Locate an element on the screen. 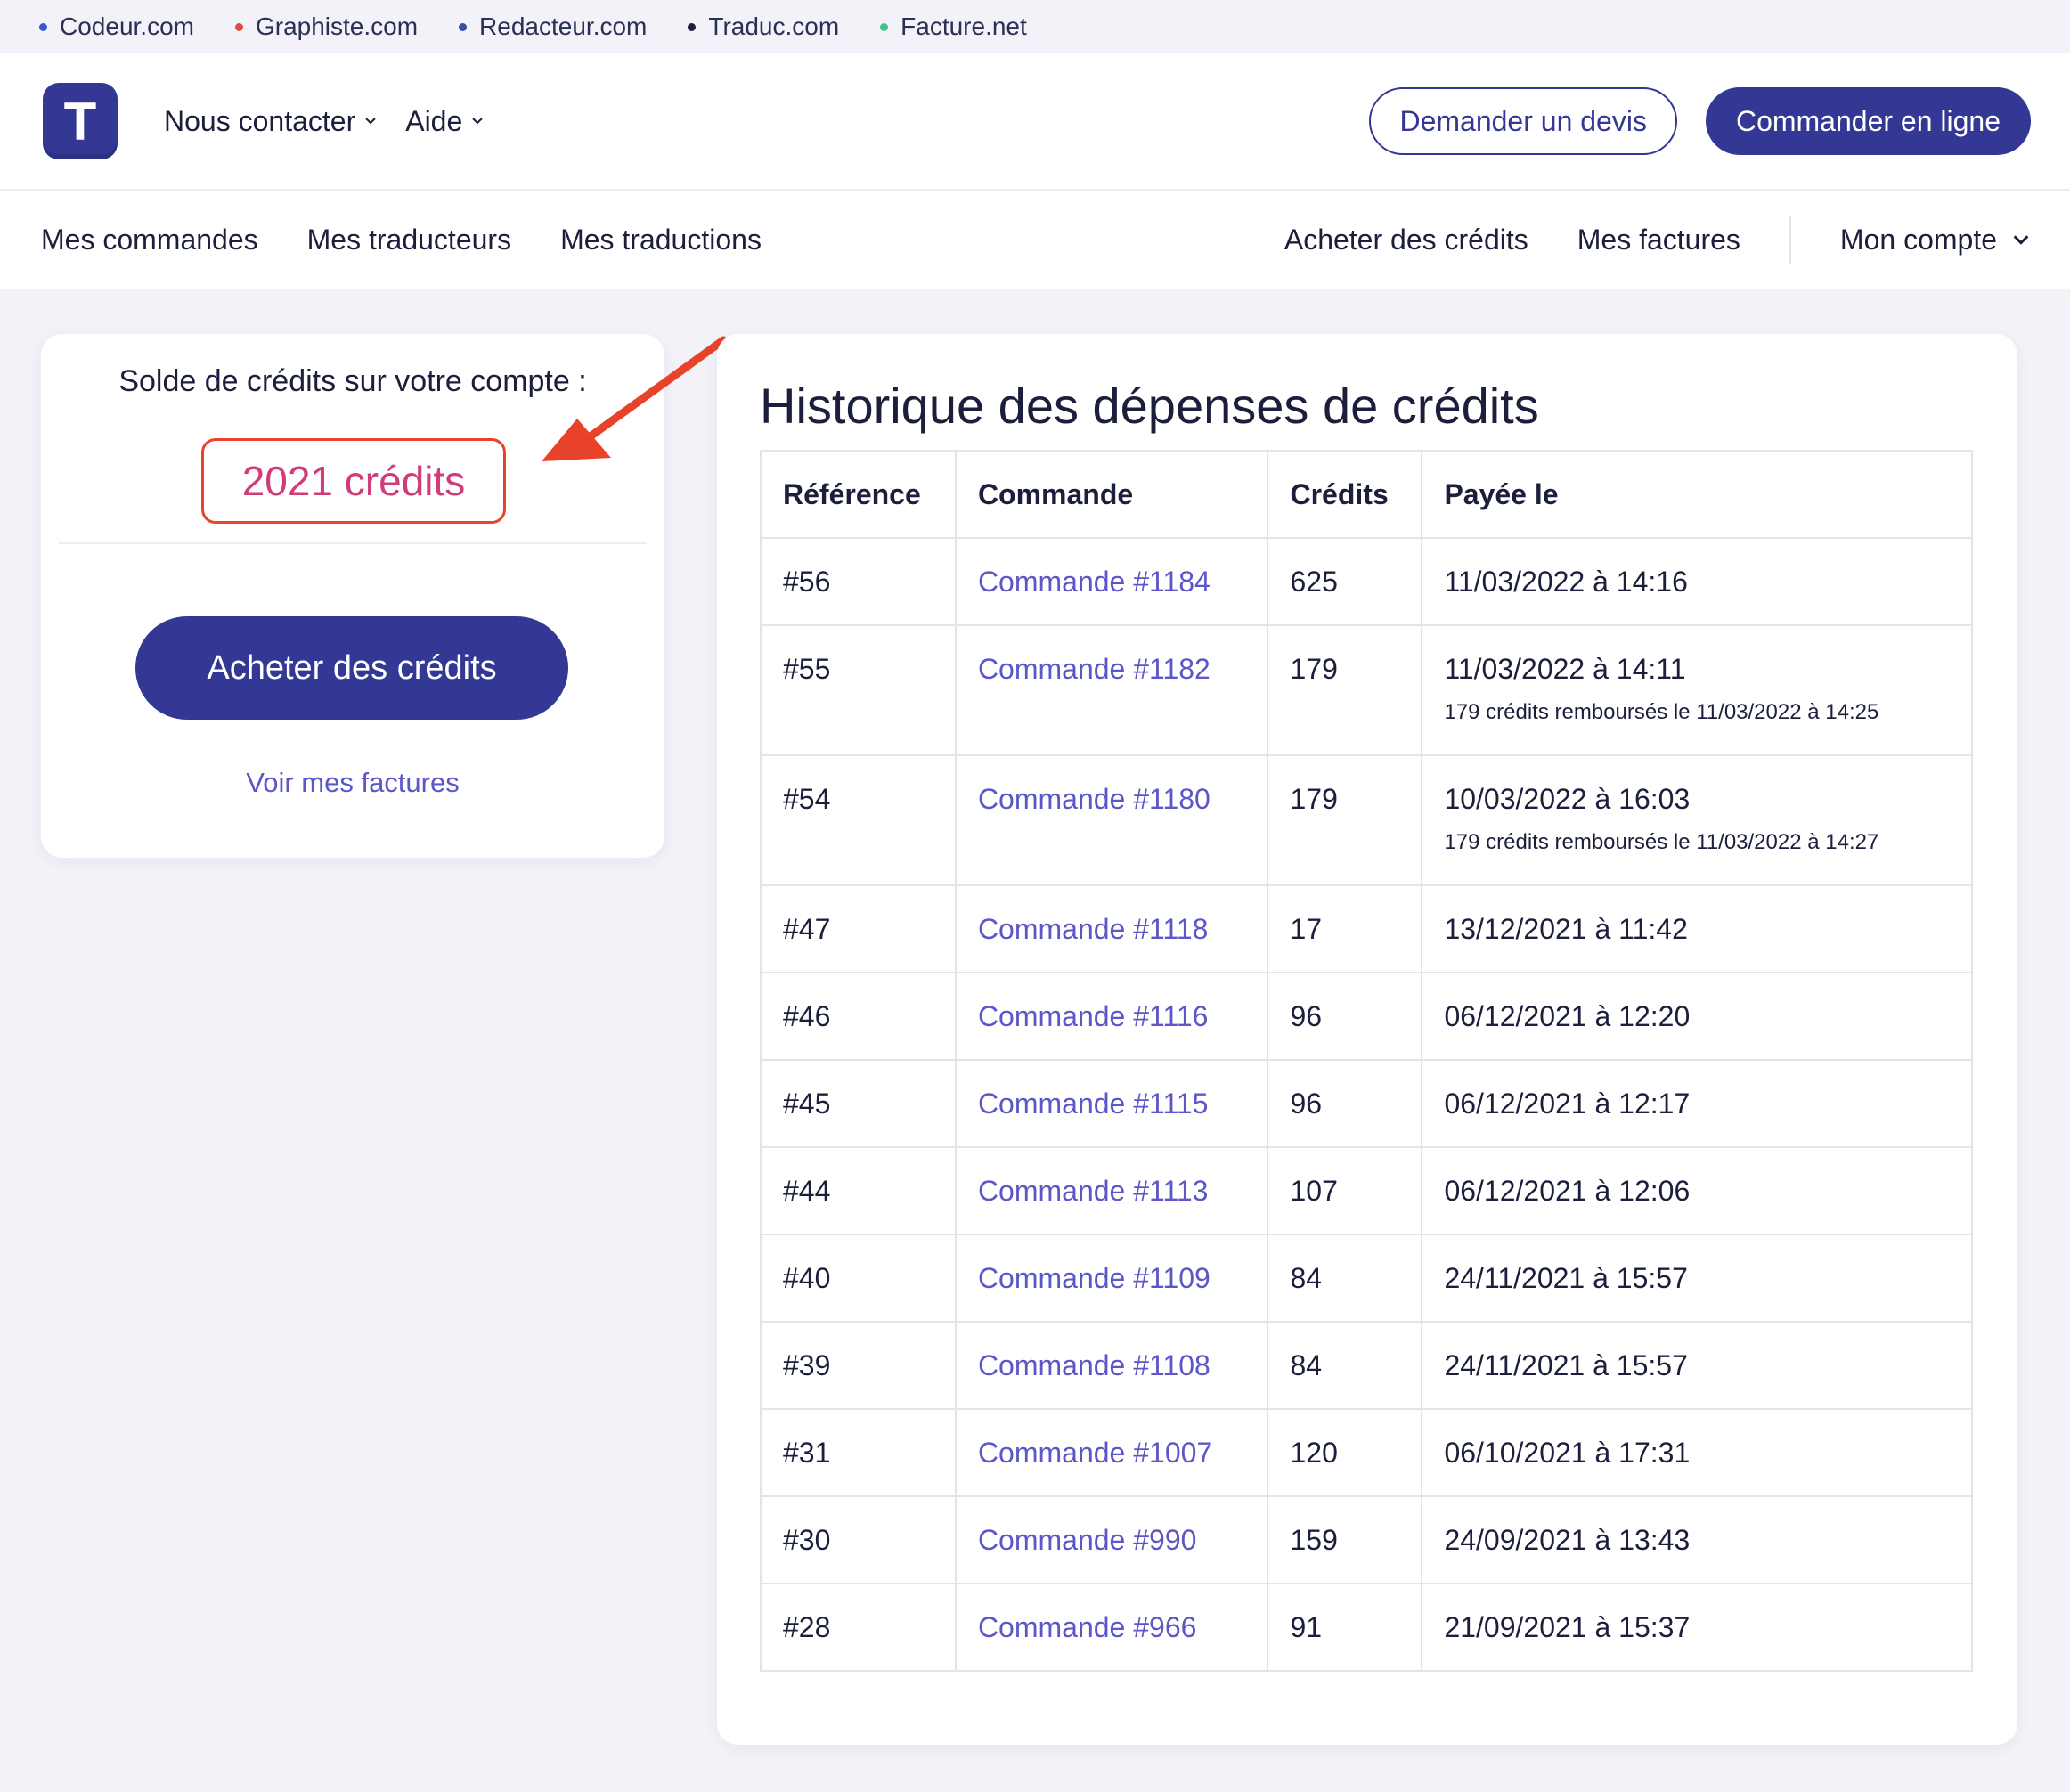  cell-credits: 159 is located at coordinates (1345, 1540).